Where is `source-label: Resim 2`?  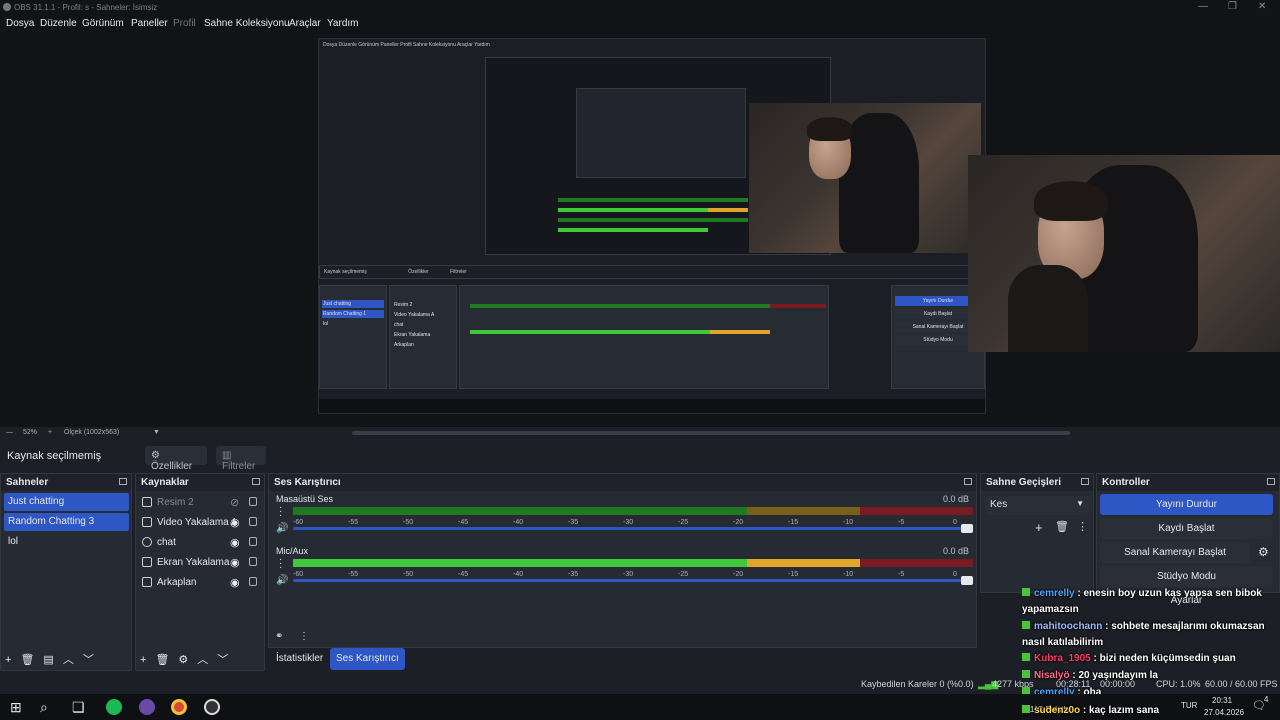
source-label: Resim 2 is located at coordinates (175, 502).